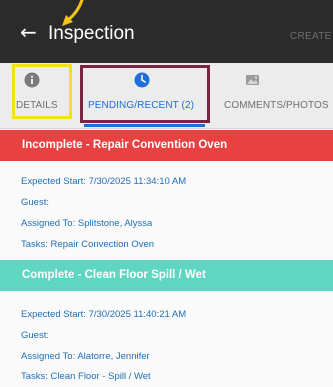  What do you see at coordinates (88, 244) in the screenshot?
I see `task-name: Tasks: Repair Convection Oven` at bounding box center [88, 244].